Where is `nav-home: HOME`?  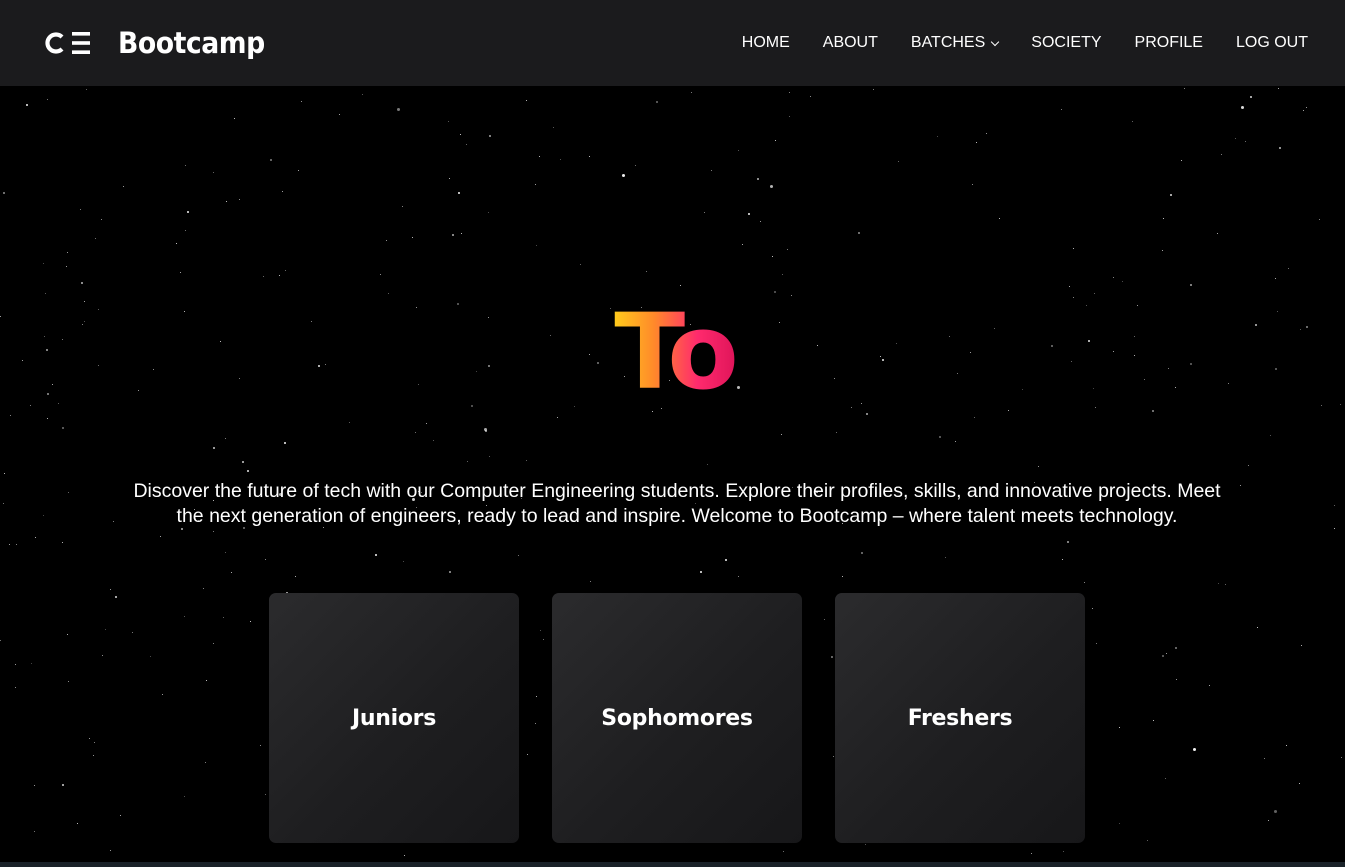 nav-home: HOME is located at coordinates (766, 43).